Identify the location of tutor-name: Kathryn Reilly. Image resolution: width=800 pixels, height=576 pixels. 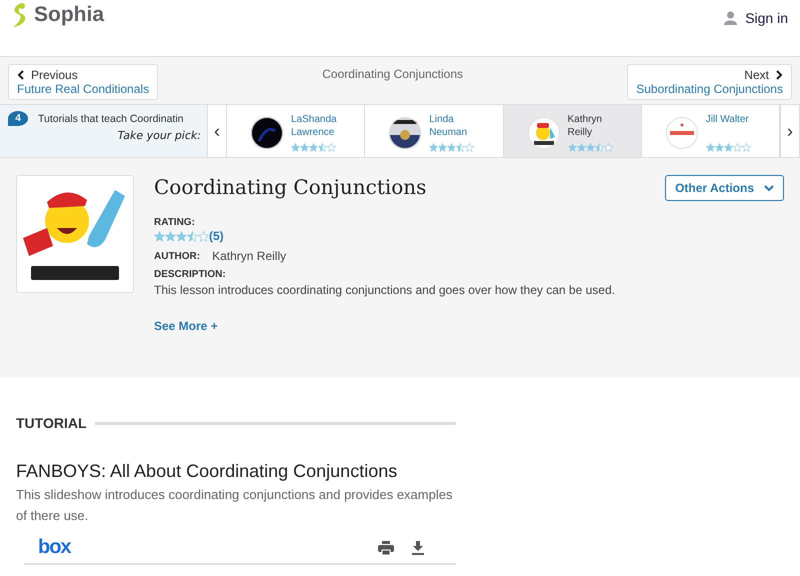
(585, 126).